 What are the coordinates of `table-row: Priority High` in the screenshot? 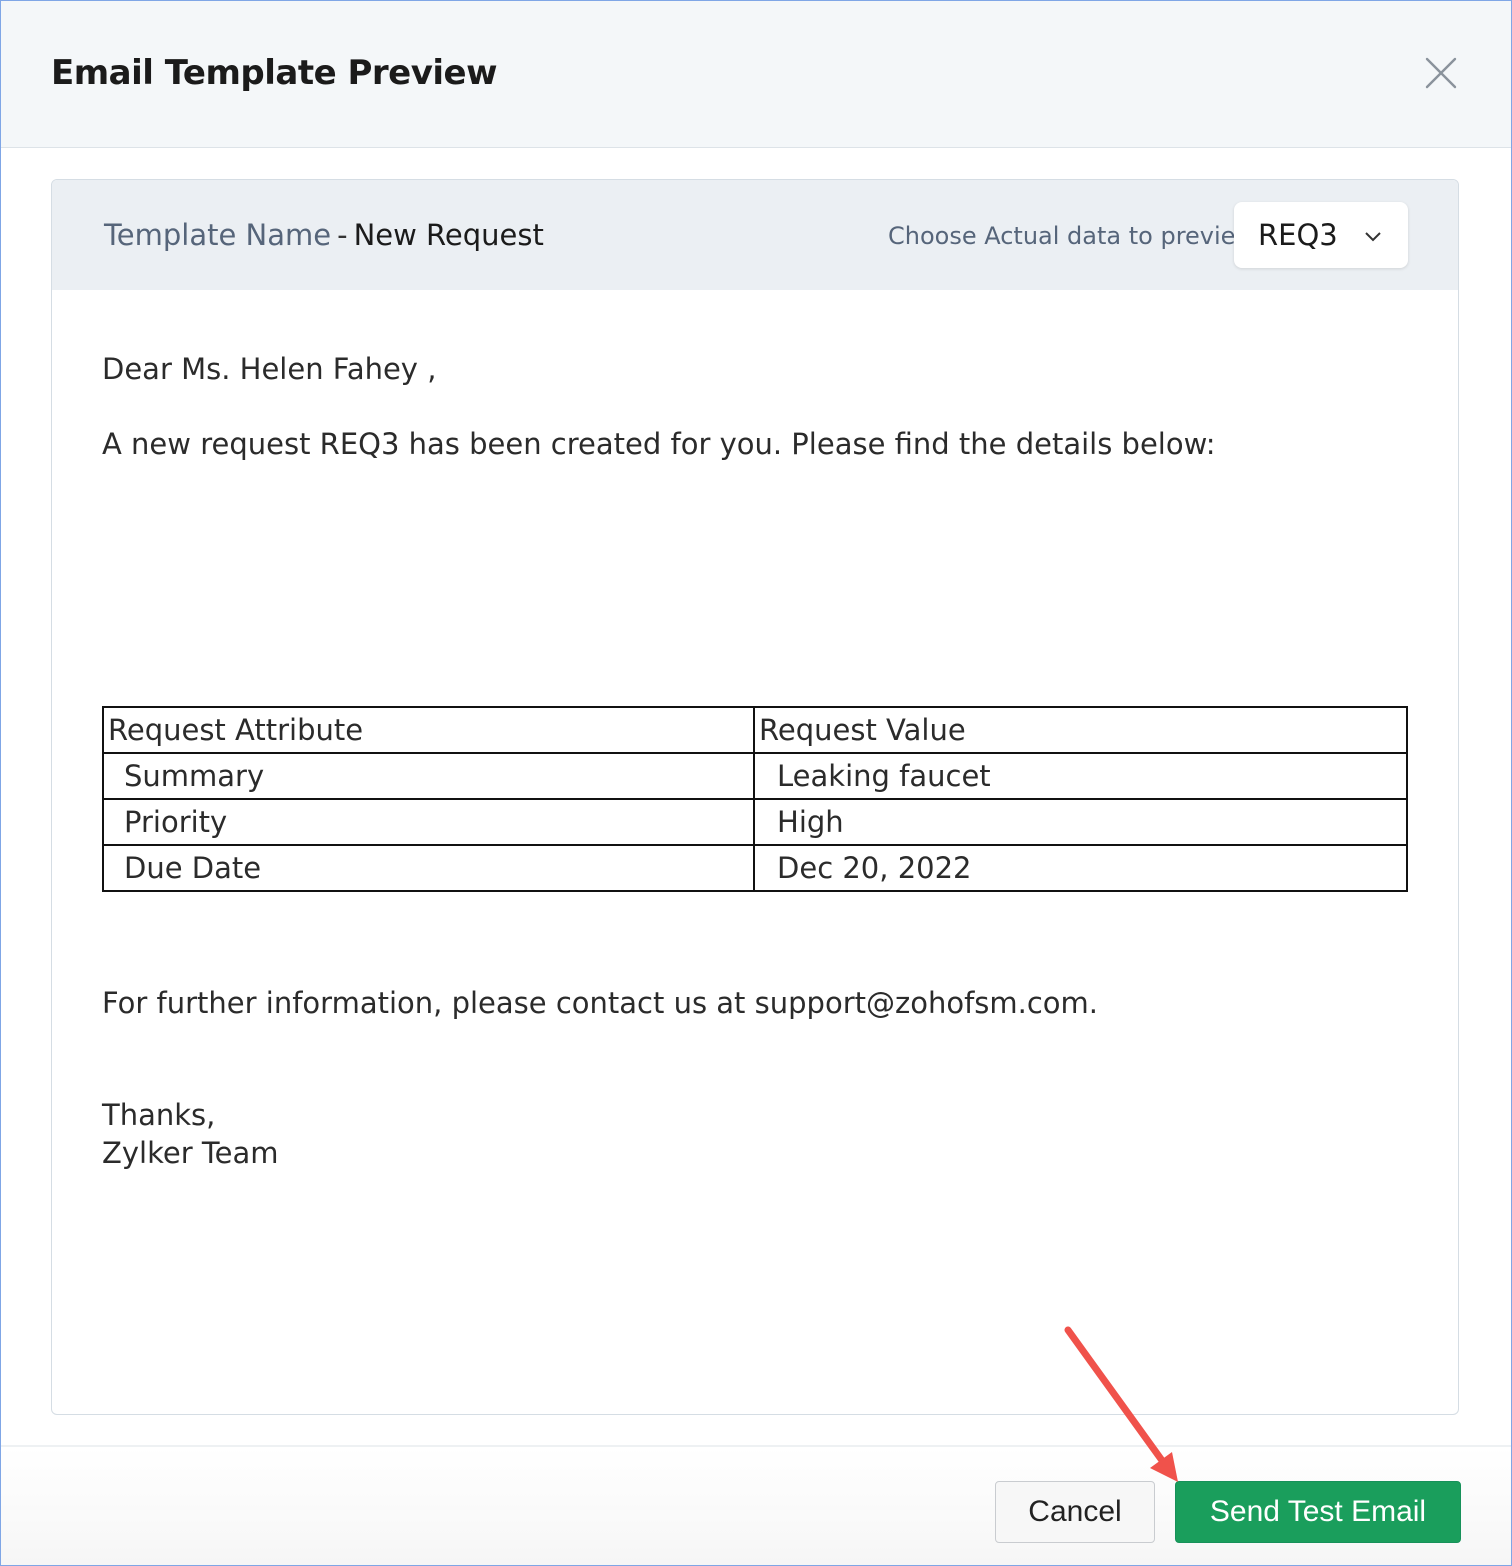 It's located at (754, 822).